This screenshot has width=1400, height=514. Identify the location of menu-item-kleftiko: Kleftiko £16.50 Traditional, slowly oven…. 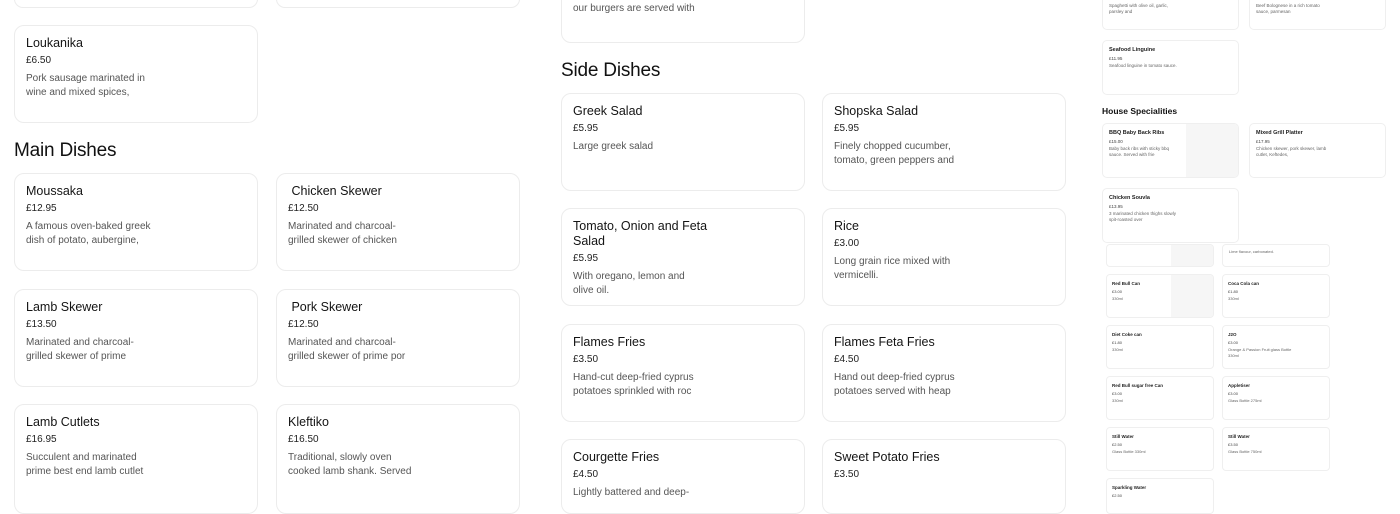
(398, 459).